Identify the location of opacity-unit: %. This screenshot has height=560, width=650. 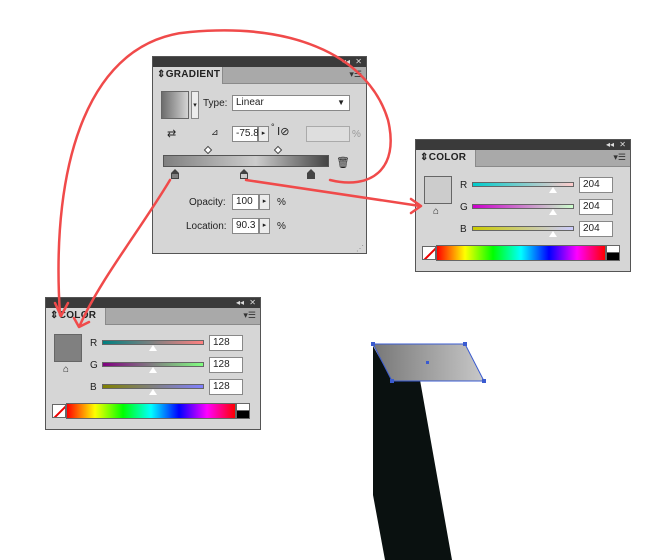
(281, 202).